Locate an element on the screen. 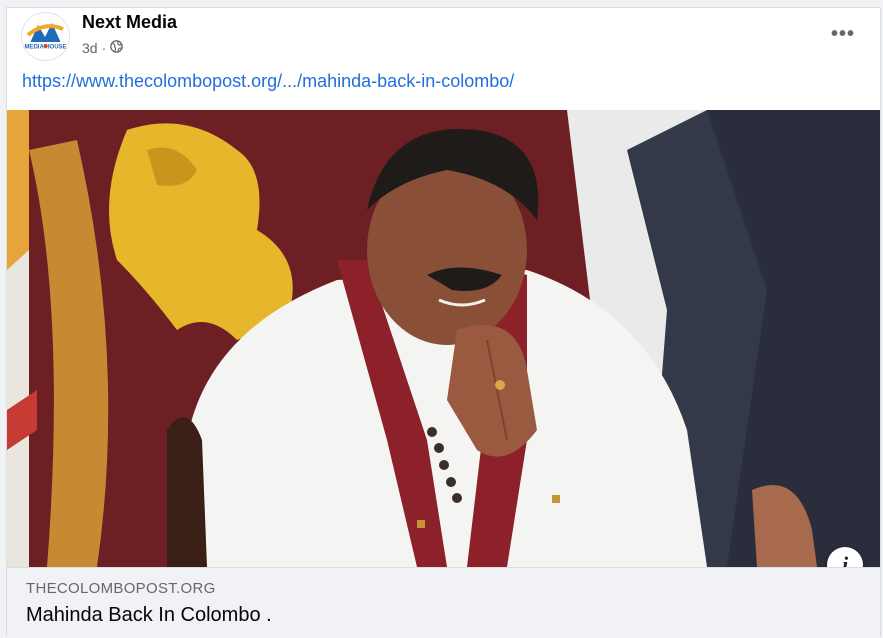 Image resolution: width=883 pixels, height=638 pixels. more-options-icon: ••• is located at coordinates (843, 34).